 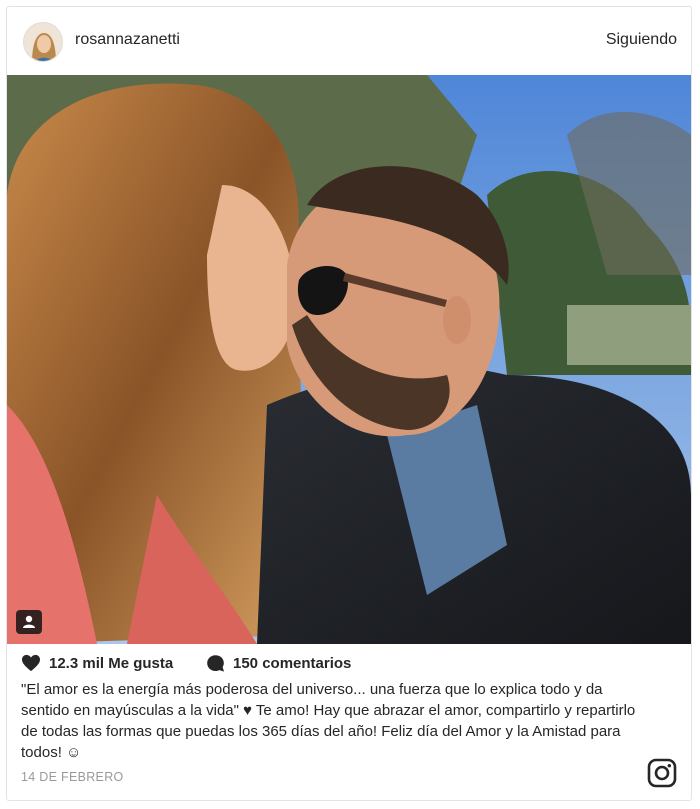 I want to click on avatar, so click(x=43, y=42).